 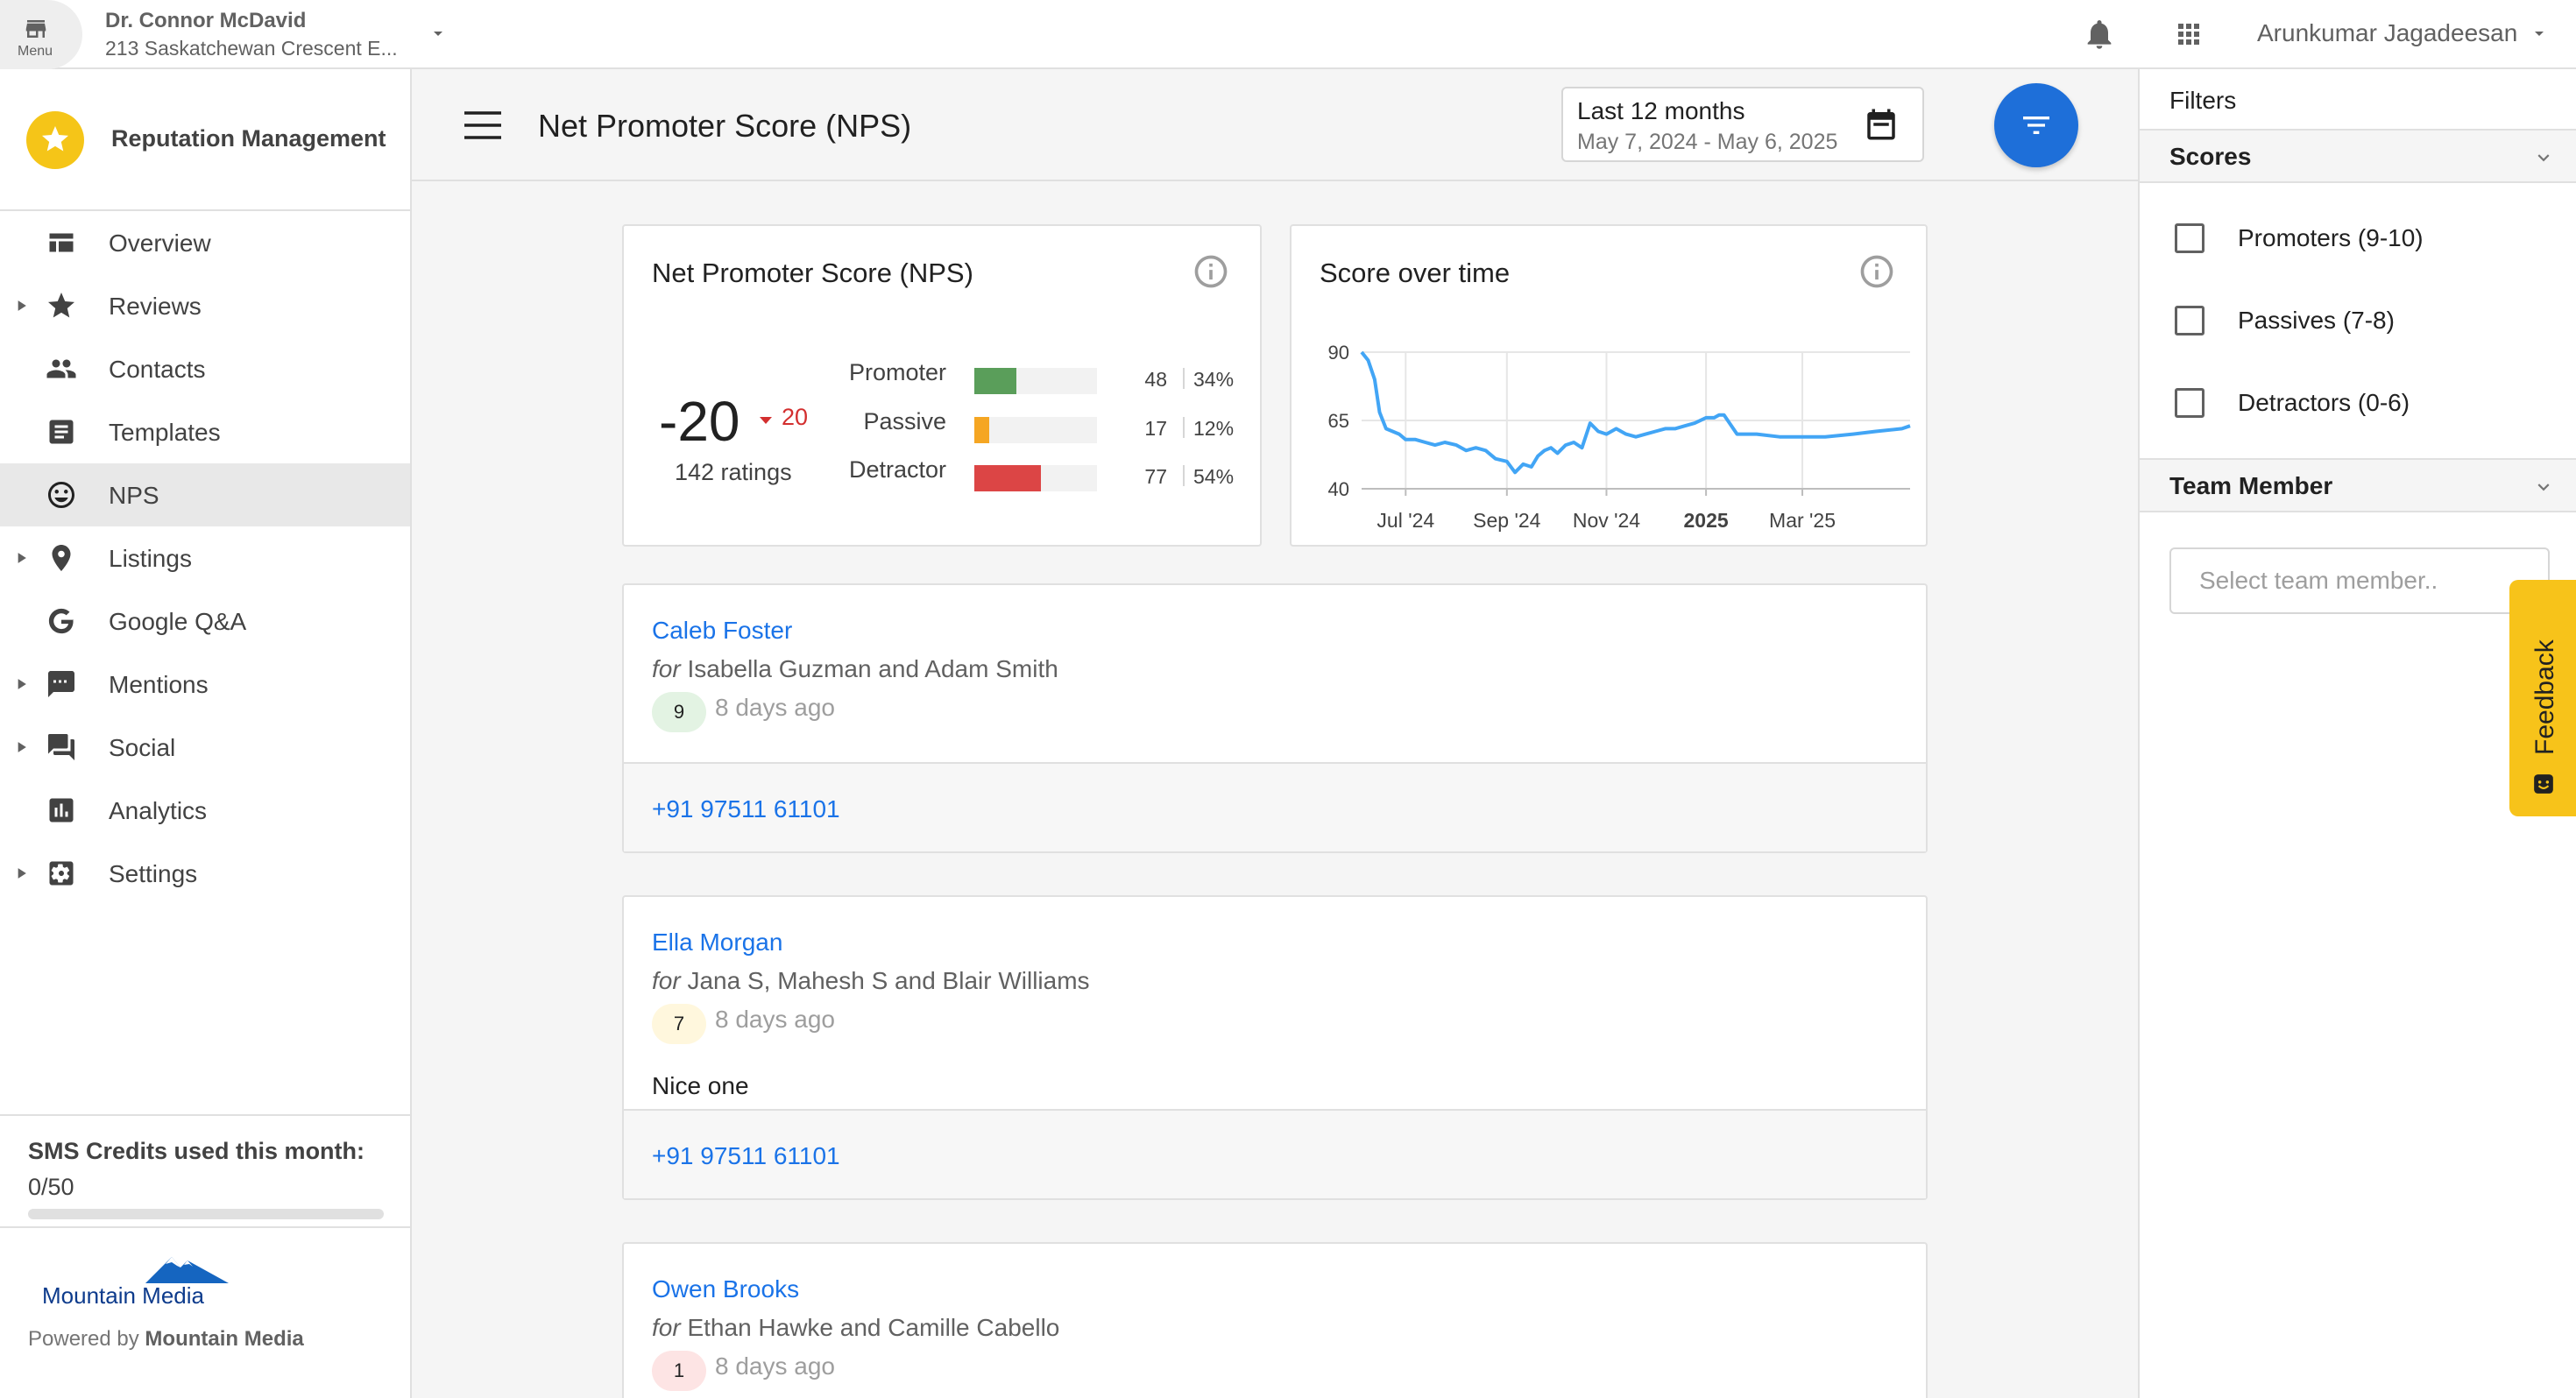 I want to click on review-for: for Jana S, Mahesh S and Blair Williams, so click(x=871, y=981).